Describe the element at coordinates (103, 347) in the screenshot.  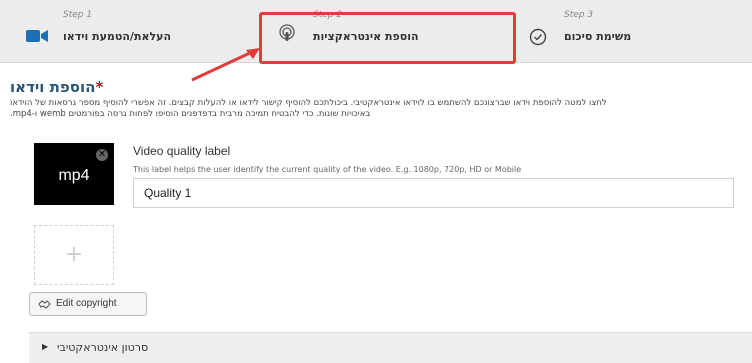
I see `interactive-video-label: סרטון אינטראקטיבי` at that location.